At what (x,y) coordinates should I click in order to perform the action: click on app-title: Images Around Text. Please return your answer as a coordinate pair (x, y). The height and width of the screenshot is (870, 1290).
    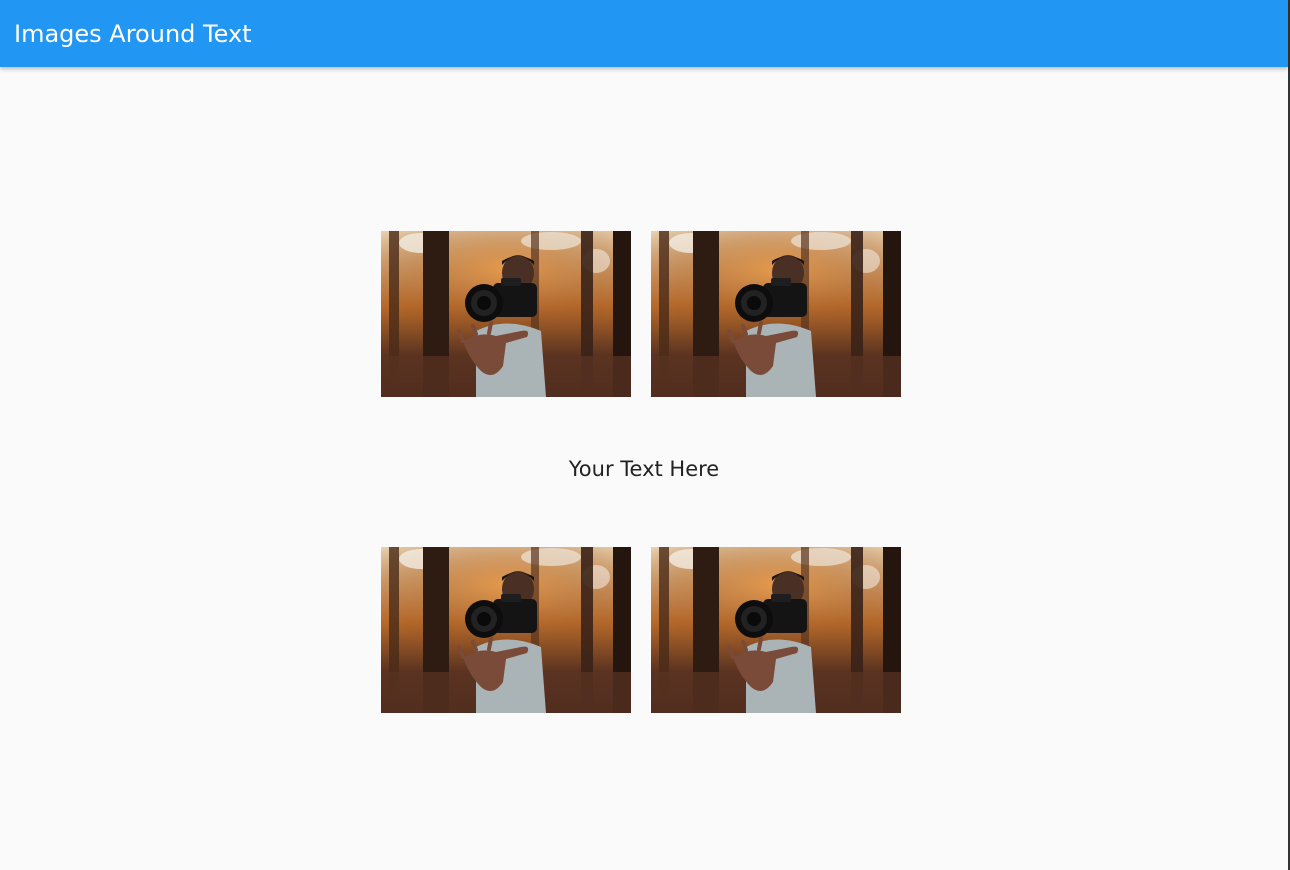
    Looking at the image, I should click on (133, 33).